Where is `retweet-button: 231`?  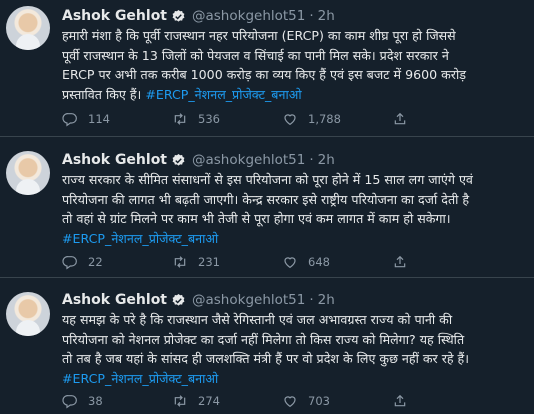 retweet-button: 231 is located at coordinates (227, 262).